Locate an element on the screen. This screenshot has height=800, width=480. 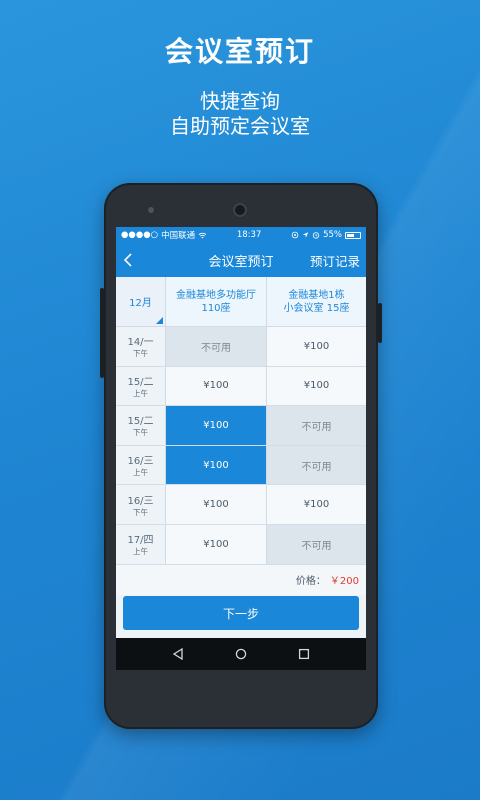
battery-icon is located at coordinates (352, 235).